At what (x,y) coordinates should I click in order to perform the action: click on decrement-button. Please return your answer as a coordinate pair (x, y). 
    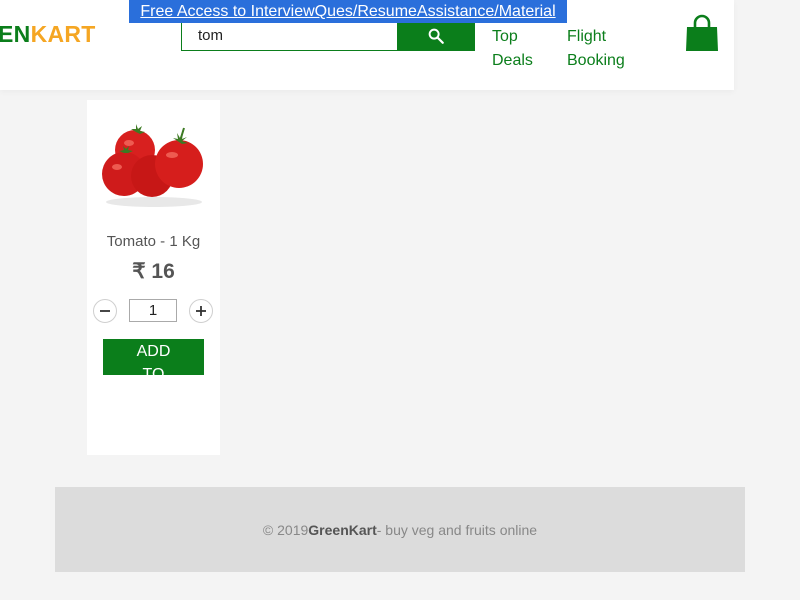
    Looking at the image, I should click on (105, 311).